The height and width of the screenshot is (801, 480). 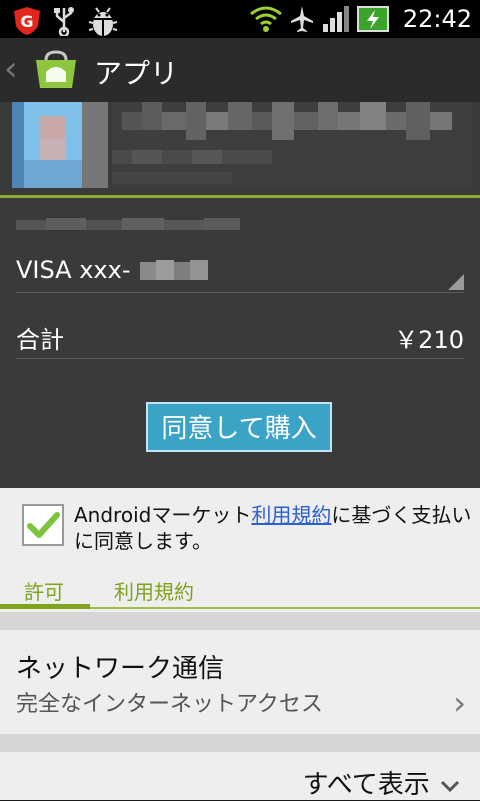 What do you see at coordinates (274, 528) in the screenshot?
I see `agreement-text: Androidマーケット利用規約に基づく支払いに同意します。` at bounding box center [274, 528].